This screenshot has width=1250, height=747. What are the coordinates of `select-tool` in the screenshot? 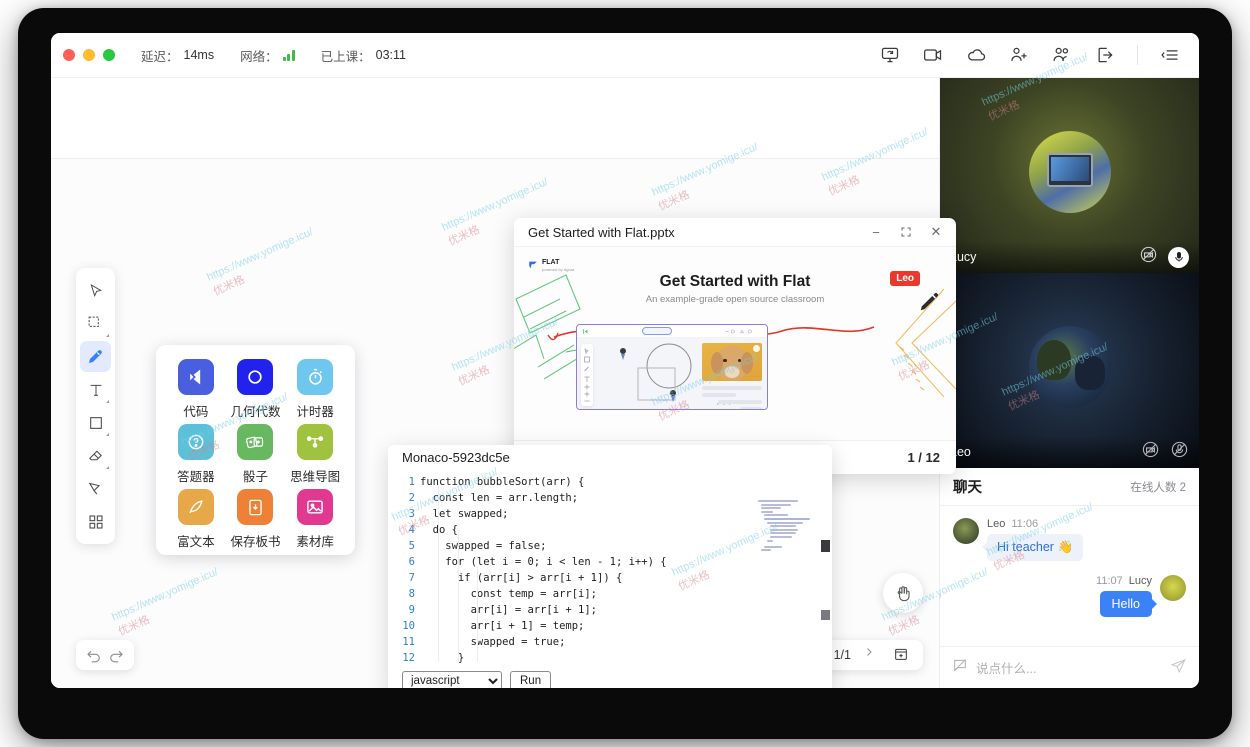 It's located at (95, 290).